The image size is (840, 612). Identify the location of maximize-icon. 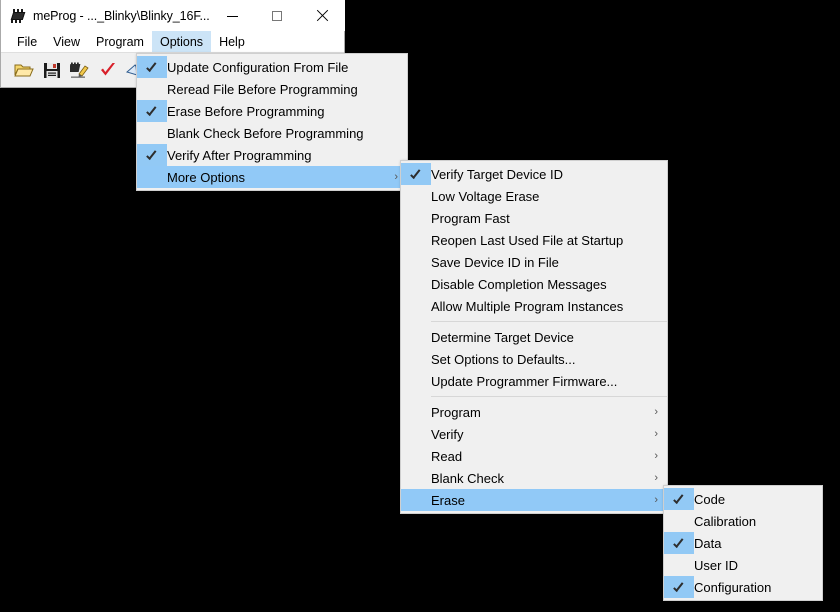
(277, 15).